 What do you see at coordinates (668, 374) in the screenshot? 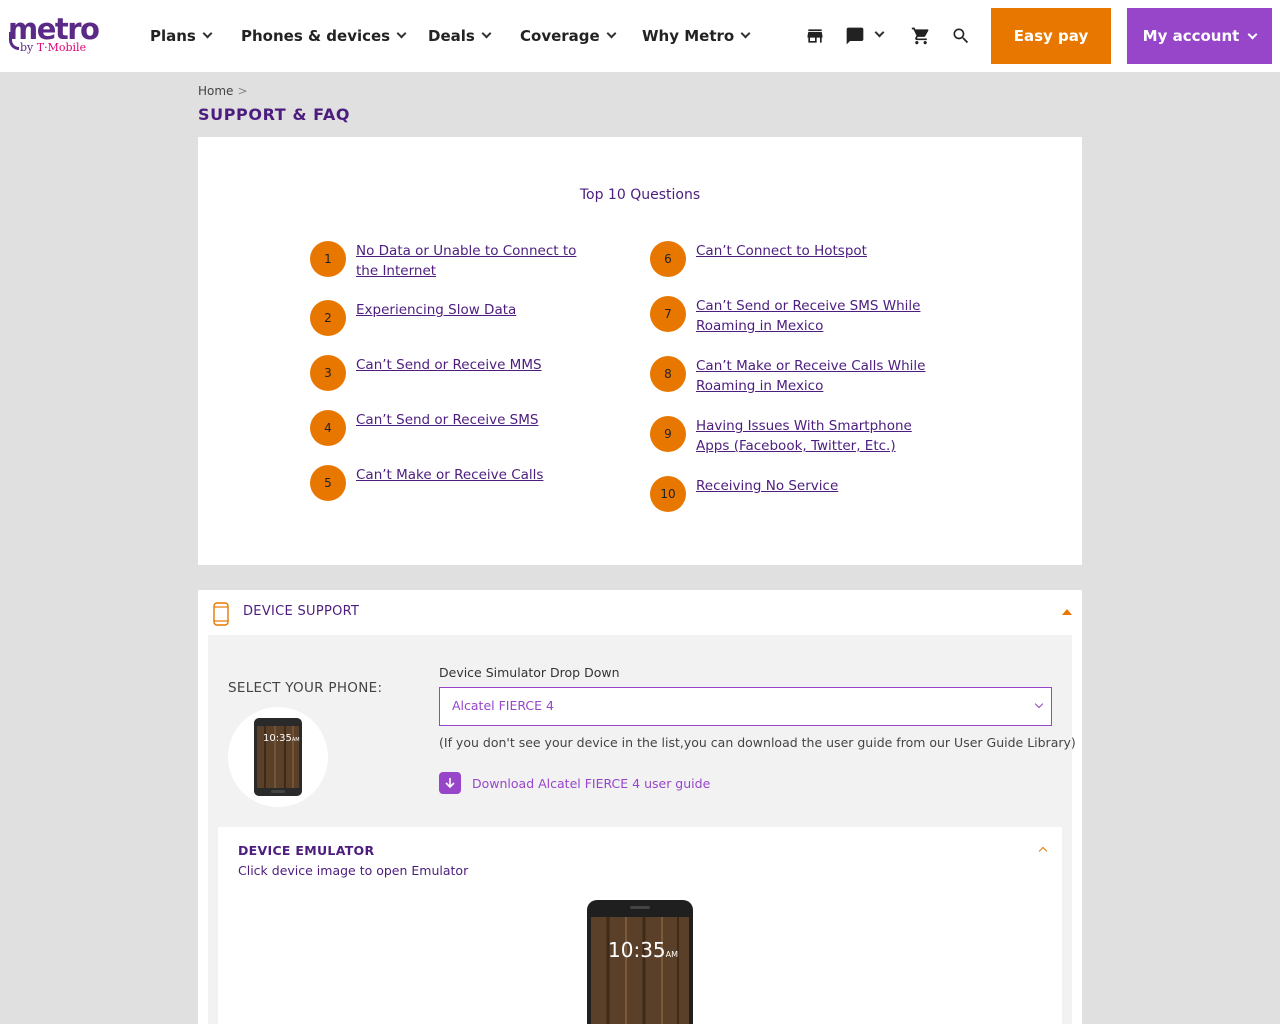
I see `faq-number-badge: 8` at bounding box center [668, 374].